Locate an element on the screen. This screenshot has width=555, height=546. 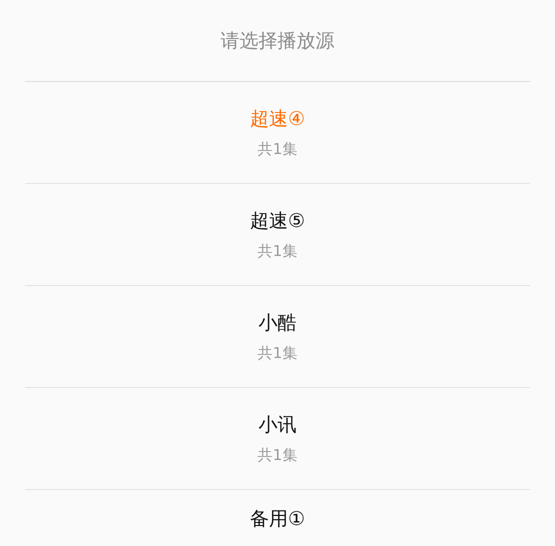
source-name: 小讯 is located at coordinates (277, 425).